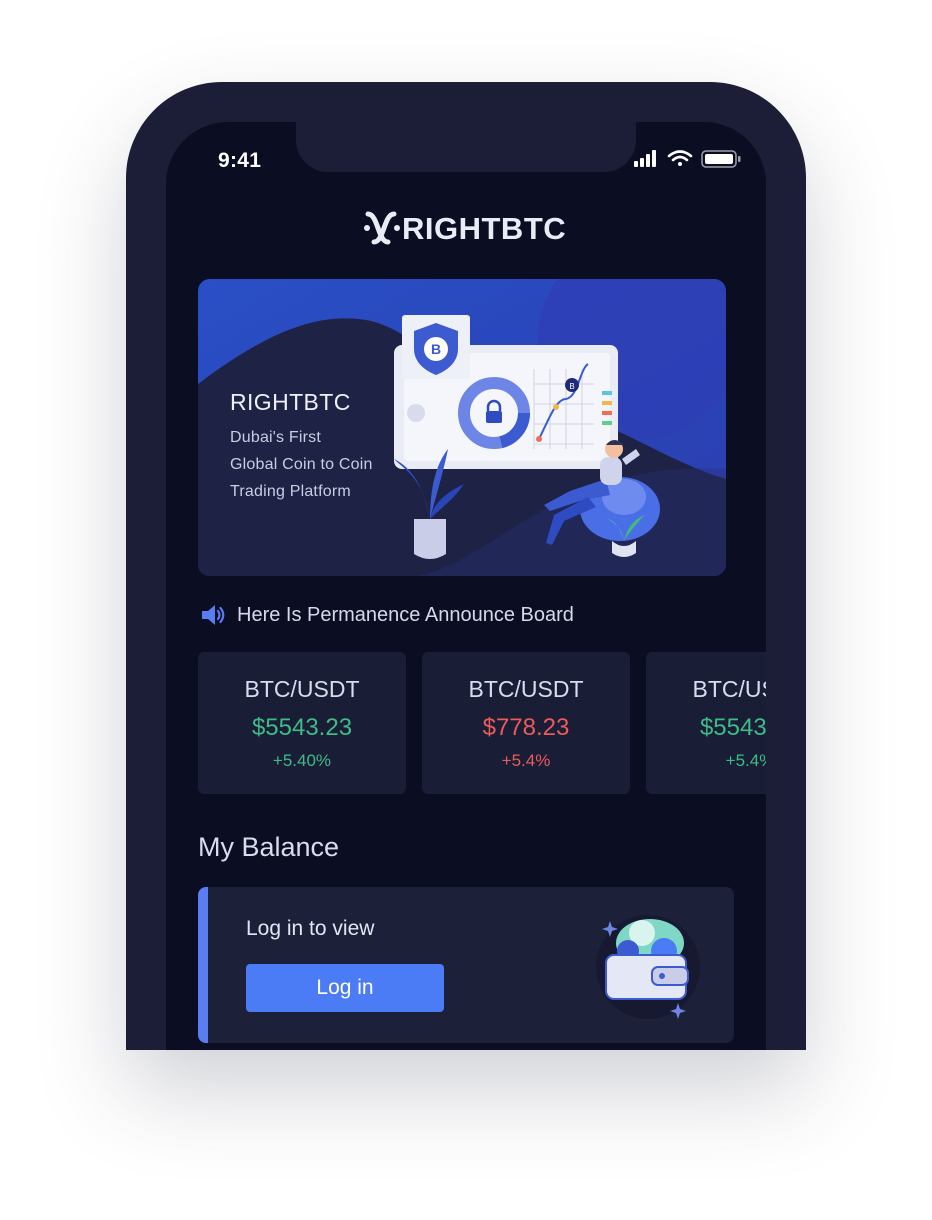  Describe the element at coordinates (290, 402) in the screenshot. I see `banner-title: RIGHTBTC` at that location.